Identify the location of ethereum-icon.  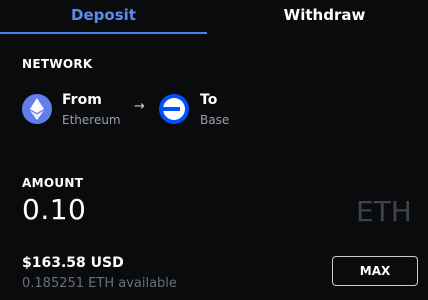
(37, 109).